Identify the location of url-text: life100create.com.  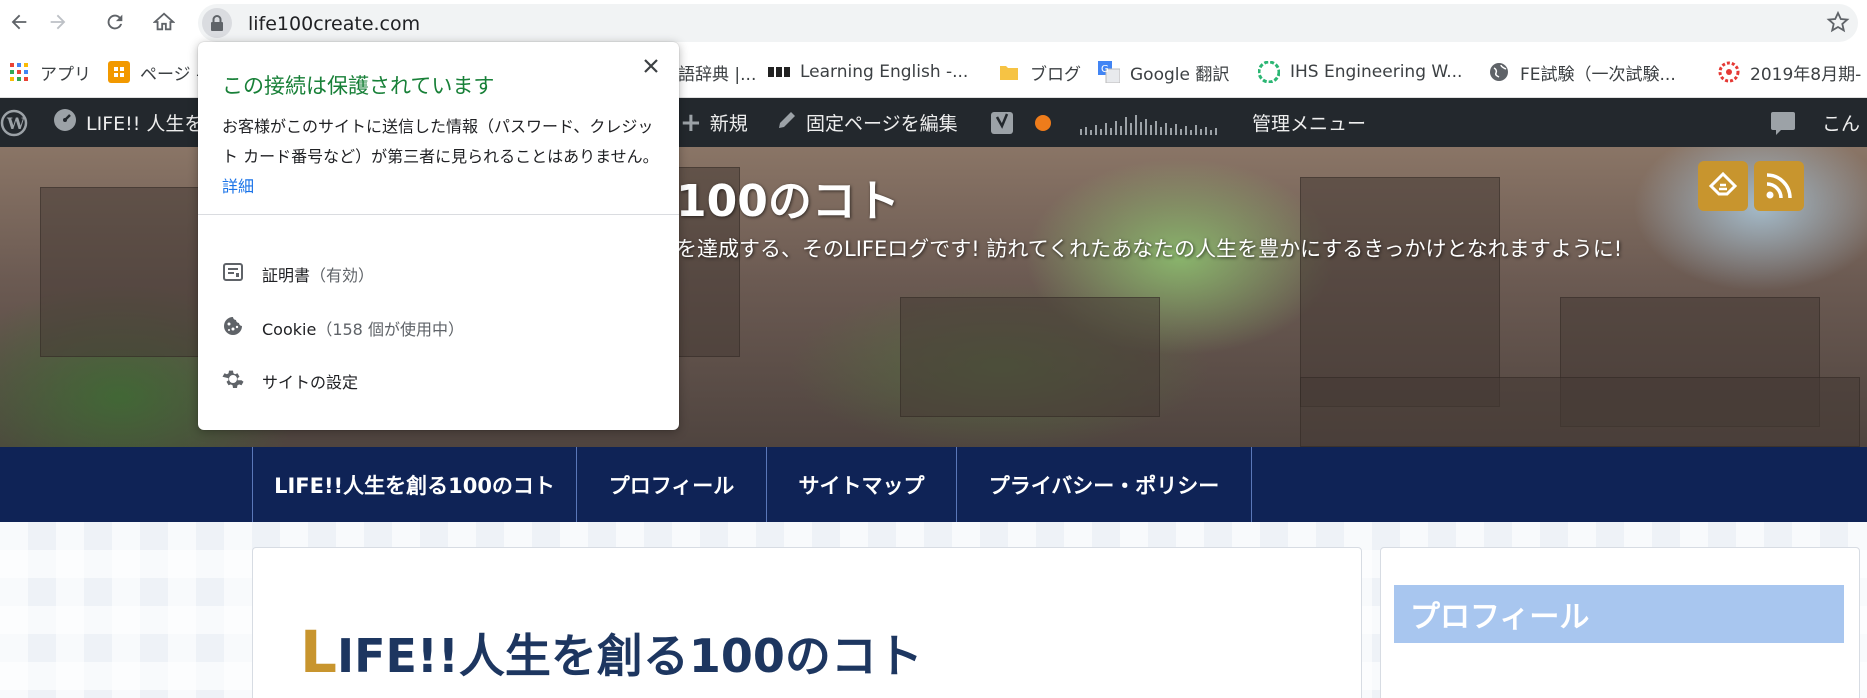
(334, 24).